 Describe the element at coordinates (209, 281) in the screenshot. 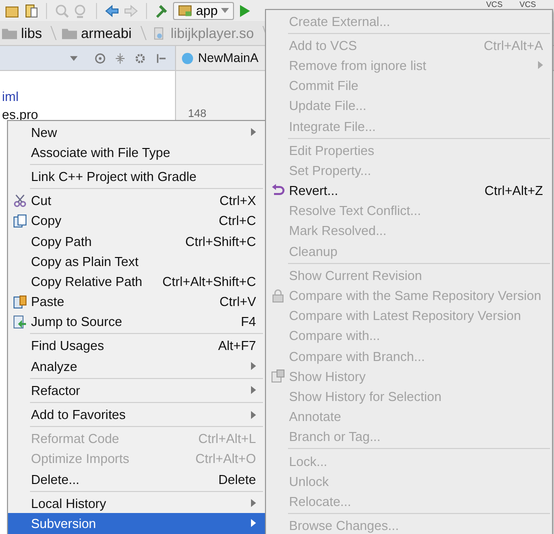

I see `shortcut-label: Ctrl+Alt+Shift+C` at that location.